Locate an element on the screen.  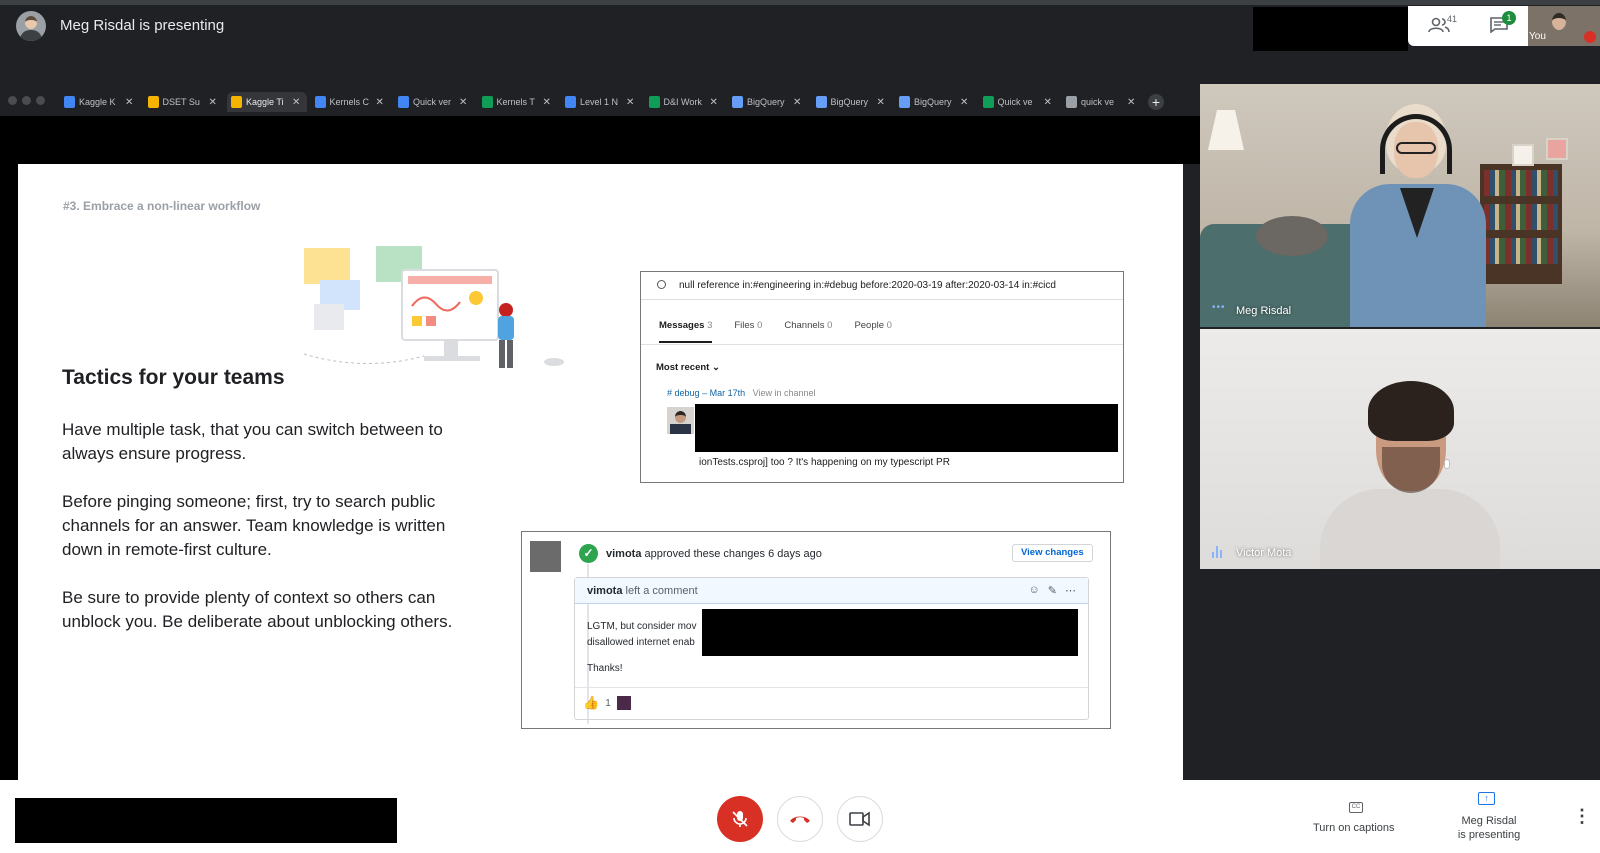
leave-call-button is located at coordinates (800, 819).